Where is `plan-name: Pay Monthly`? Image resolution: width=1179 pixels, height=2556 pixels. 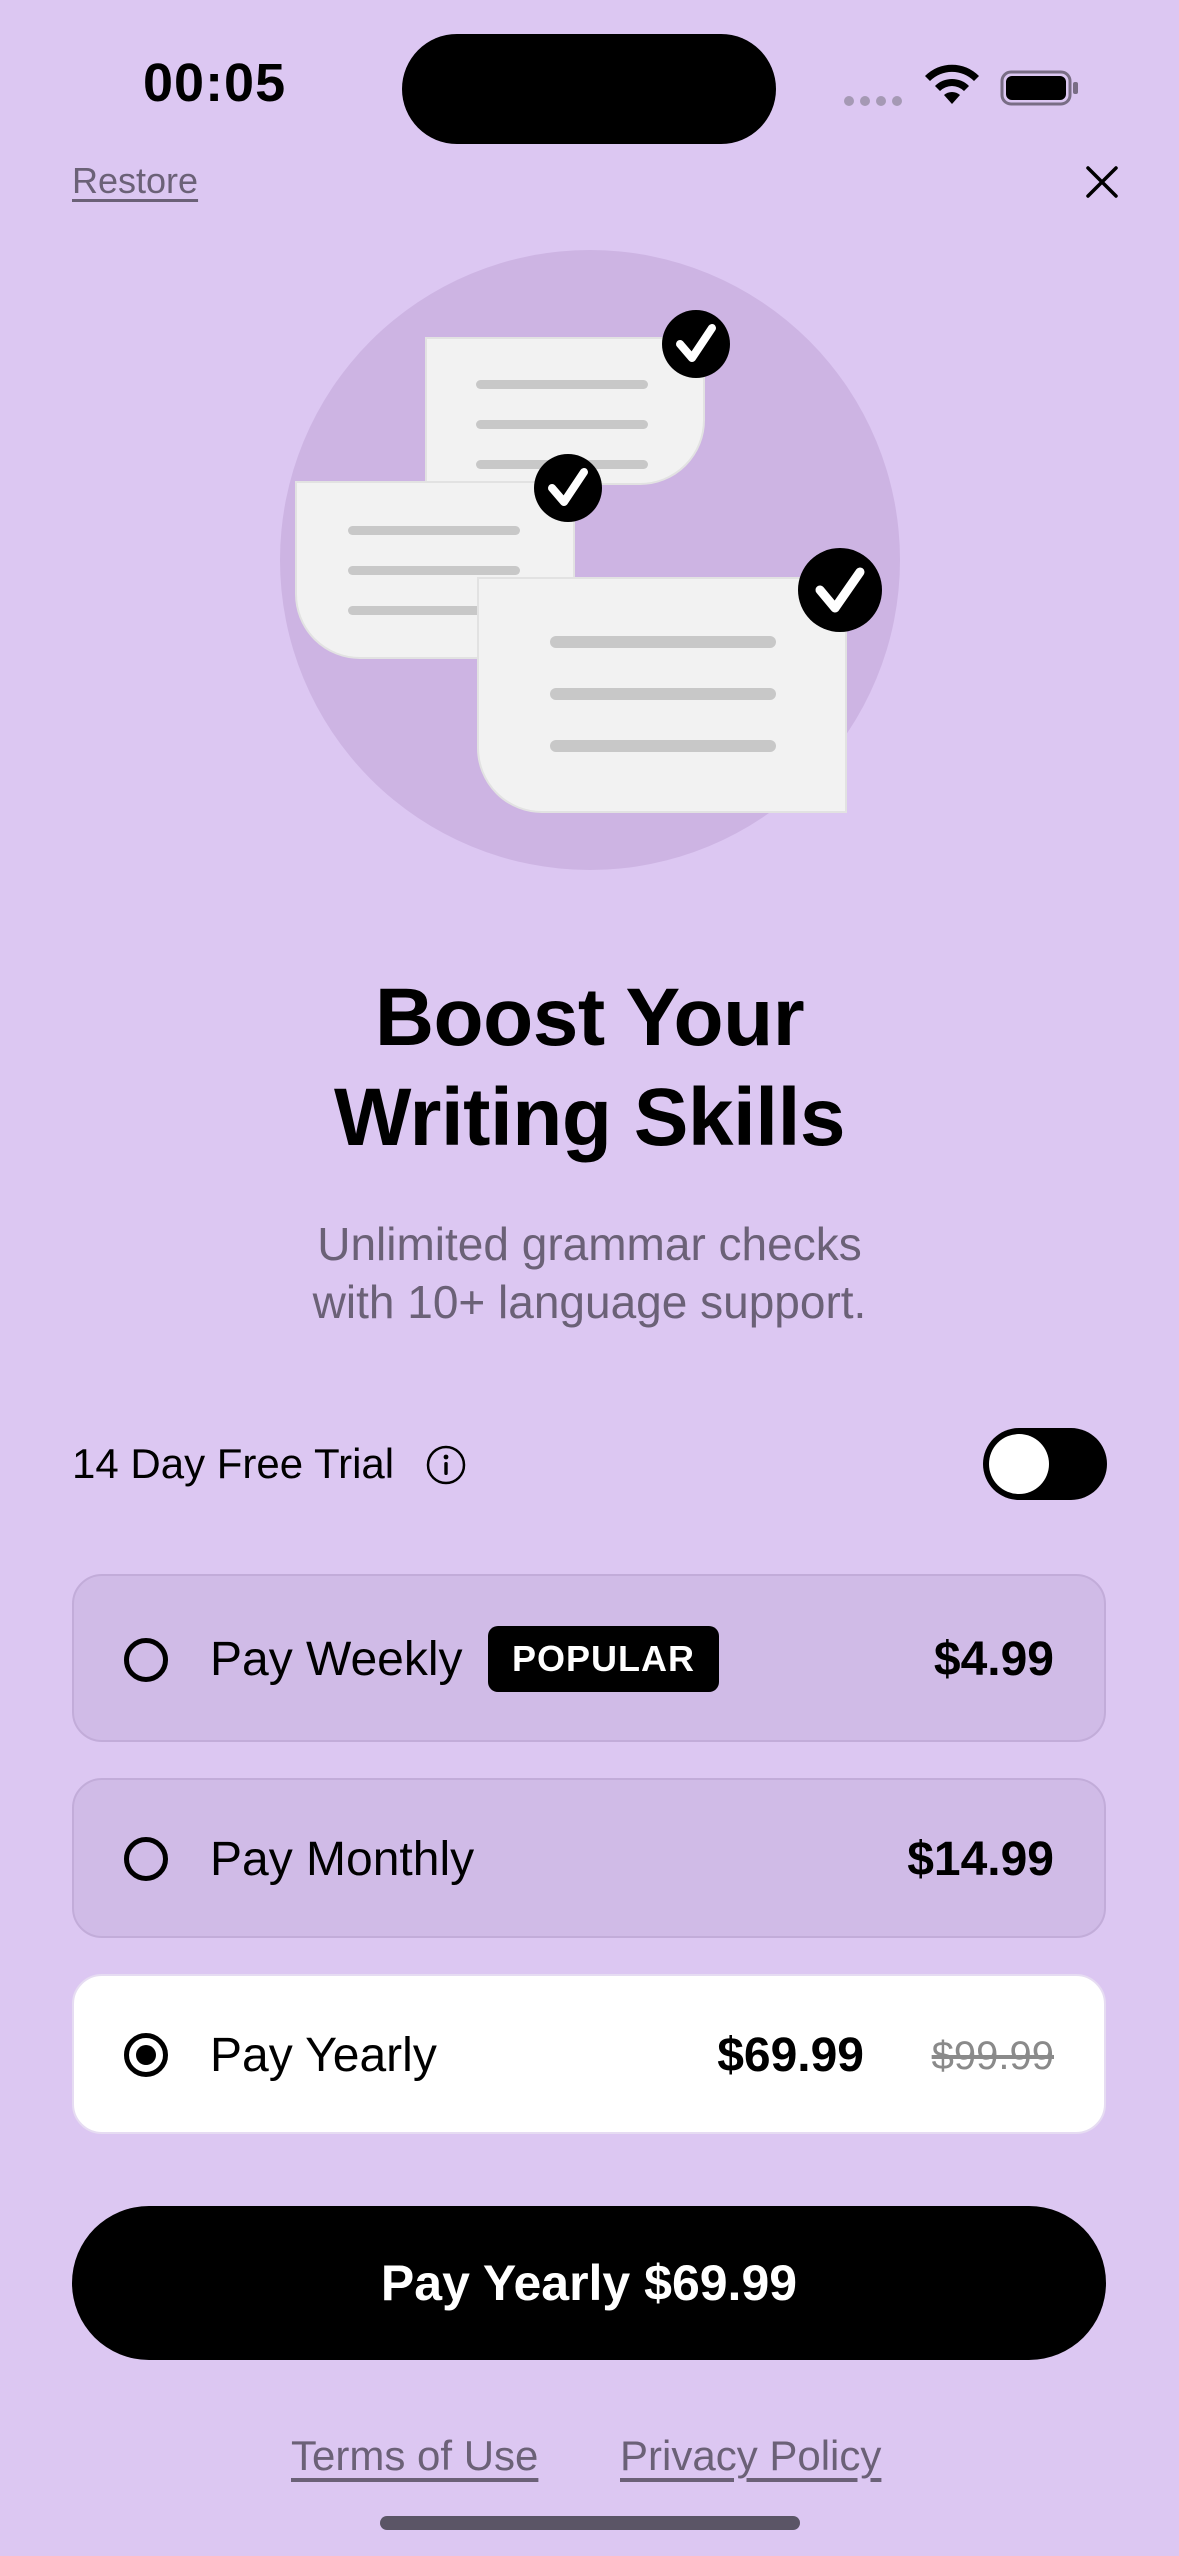 plan-name: Pay Monthly is located at coordinates (342, 1859).